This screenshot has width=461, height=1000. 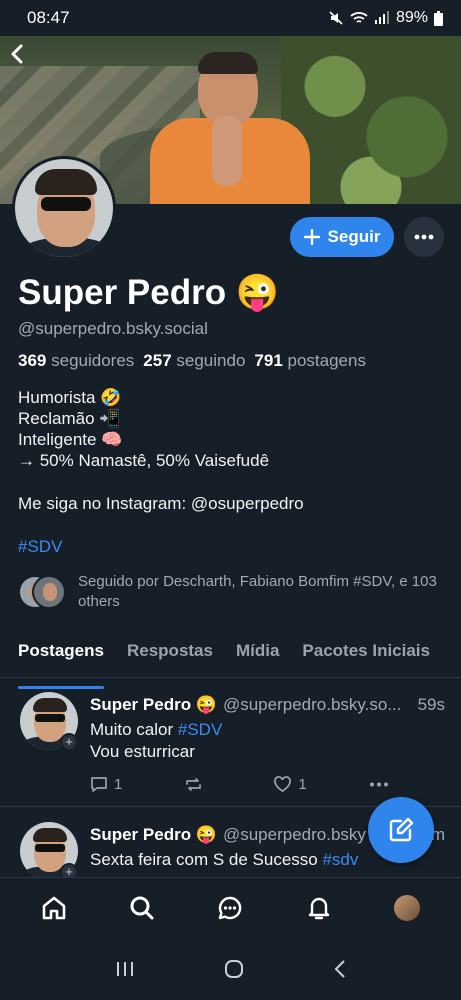 I want to click on following-count: 257, so click(x=157, y=360).